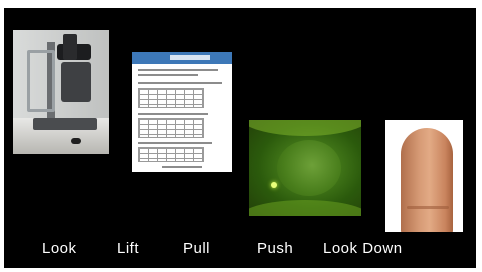  Describe the element at coordinates (59, 248) in the screenshot. I see `look-label: Look` at that location.